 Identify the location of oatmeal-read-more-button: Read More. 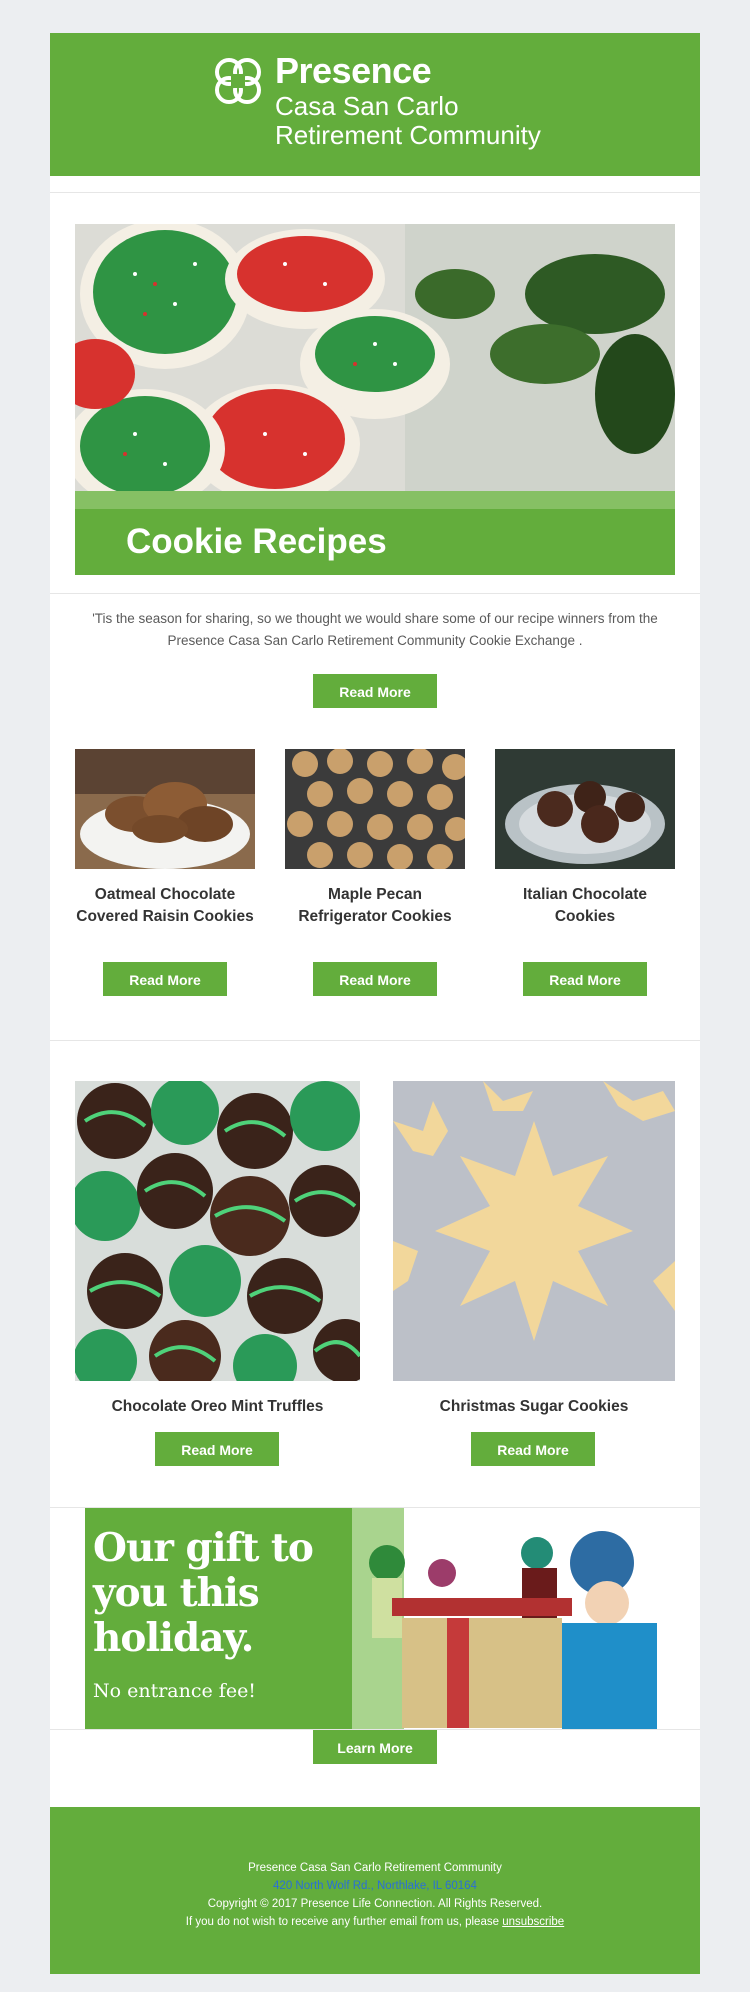
(165, 979).